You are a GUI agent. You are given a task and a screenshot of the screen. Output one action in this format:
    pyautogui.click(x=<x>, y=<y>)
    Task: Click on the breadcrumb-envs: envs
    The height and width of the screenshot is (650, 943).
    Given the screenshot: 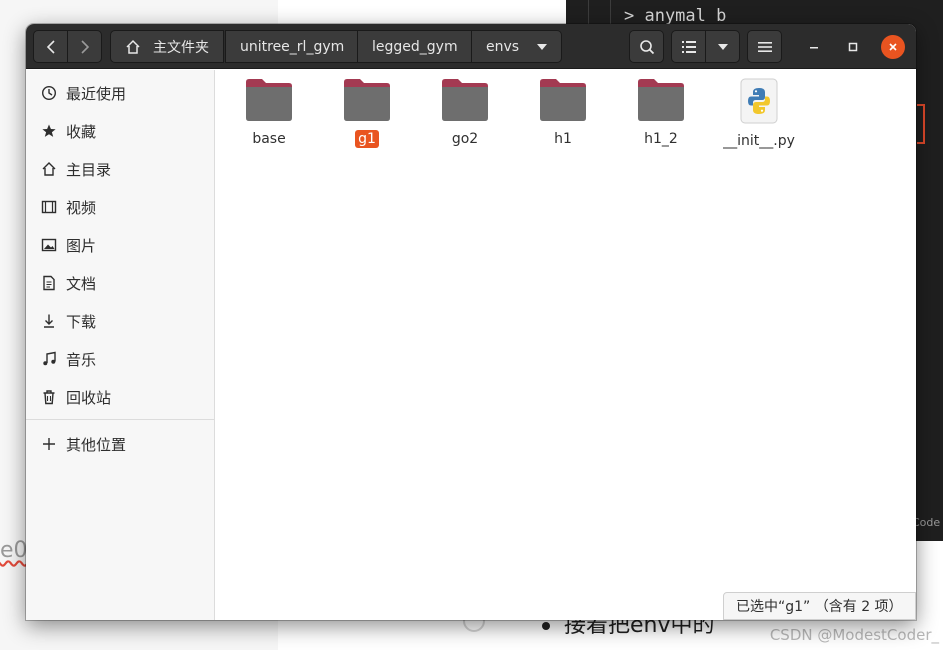 What is the action you would take?
    pyautogui.click(x=517, y=46)
    